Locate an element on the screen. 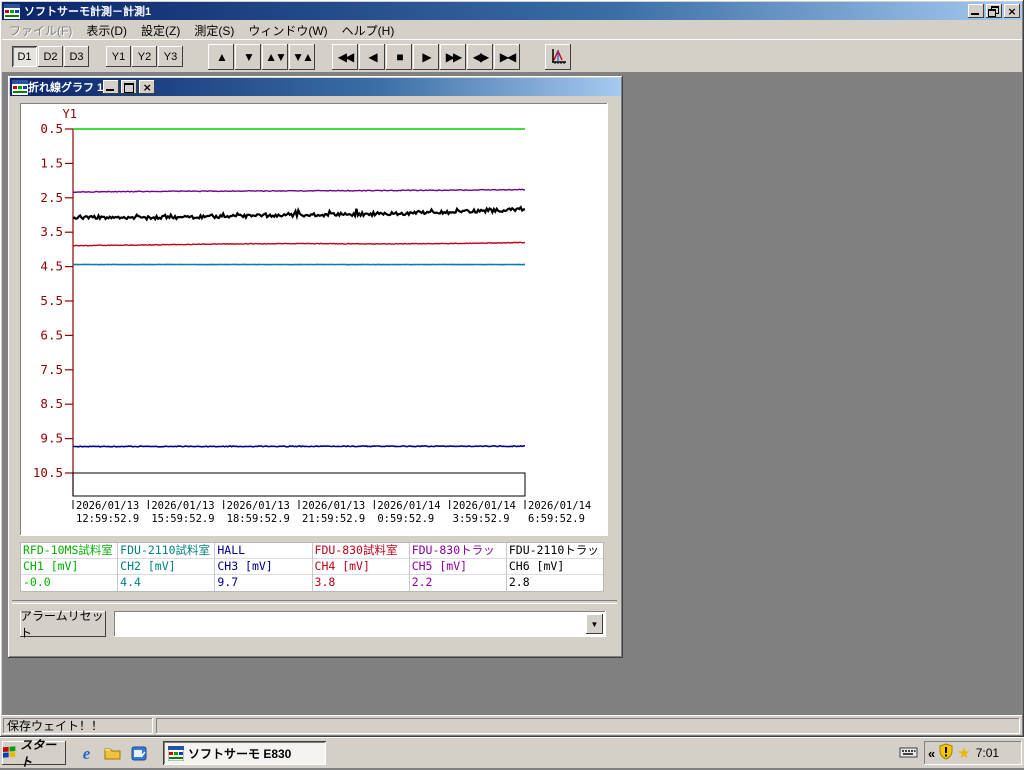 Image resolution: width=1024 pixels, height=770 pixels. restore-button is located at coordinates (994, 11).